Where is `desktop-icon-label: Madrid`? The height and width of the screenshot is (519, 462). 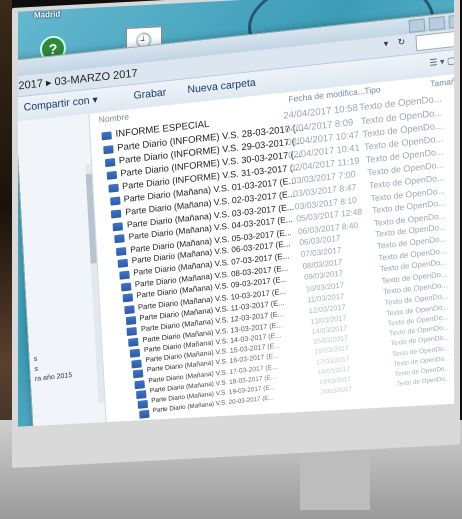
desktop-icon-label: Madrid is located at coordinates (47, 14).